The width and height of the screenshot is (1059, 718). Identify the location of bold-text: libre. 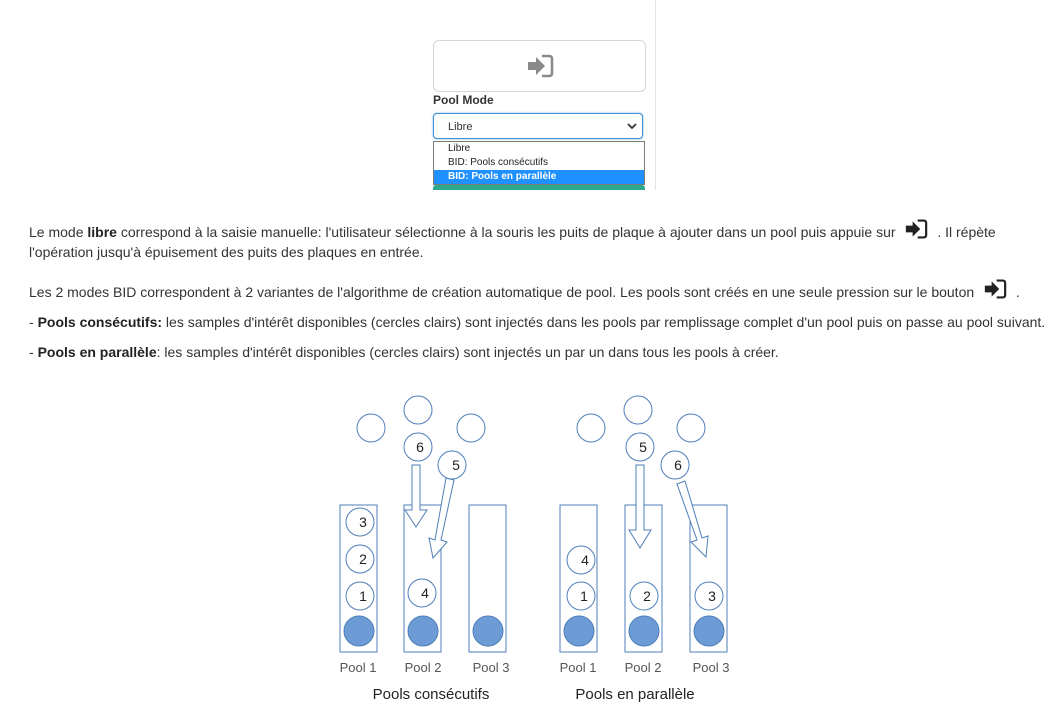
(102, 232).